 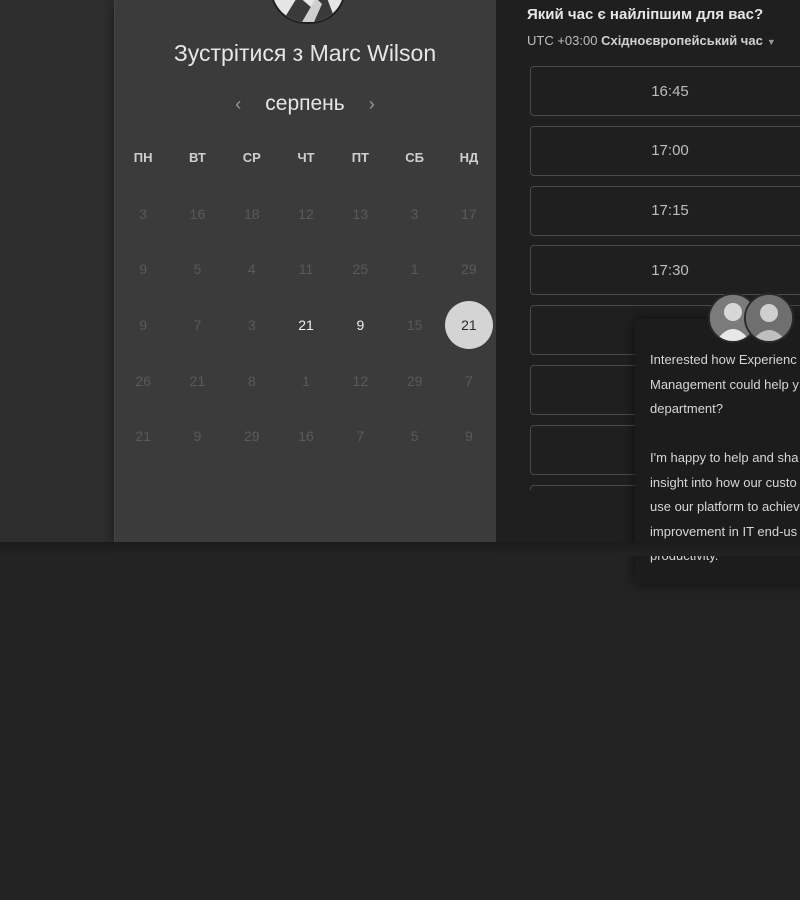 I want to click on calendar-day-number: 17, so click(x=469, y=213).